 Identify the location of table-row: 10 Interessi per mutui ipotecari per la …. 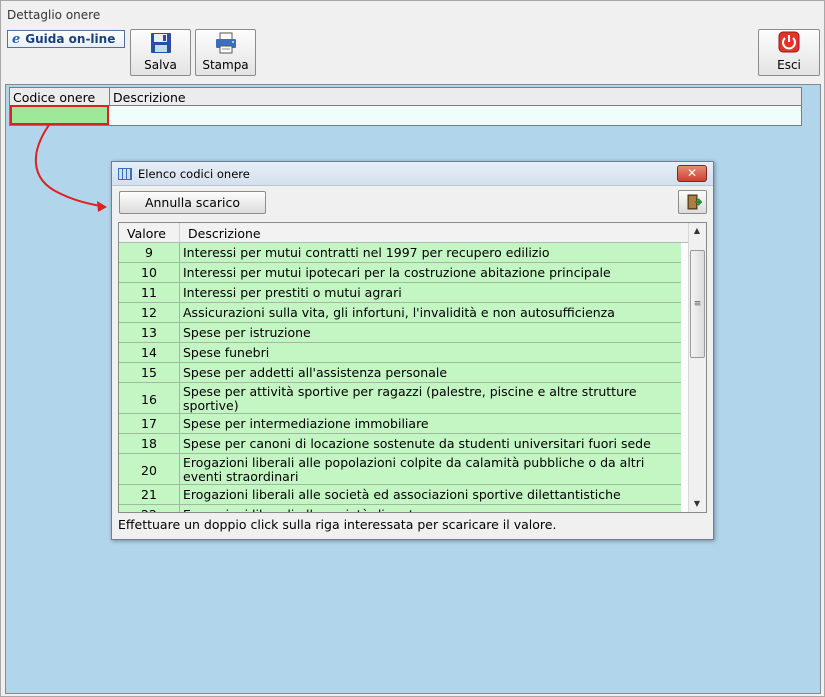
(400, 273).